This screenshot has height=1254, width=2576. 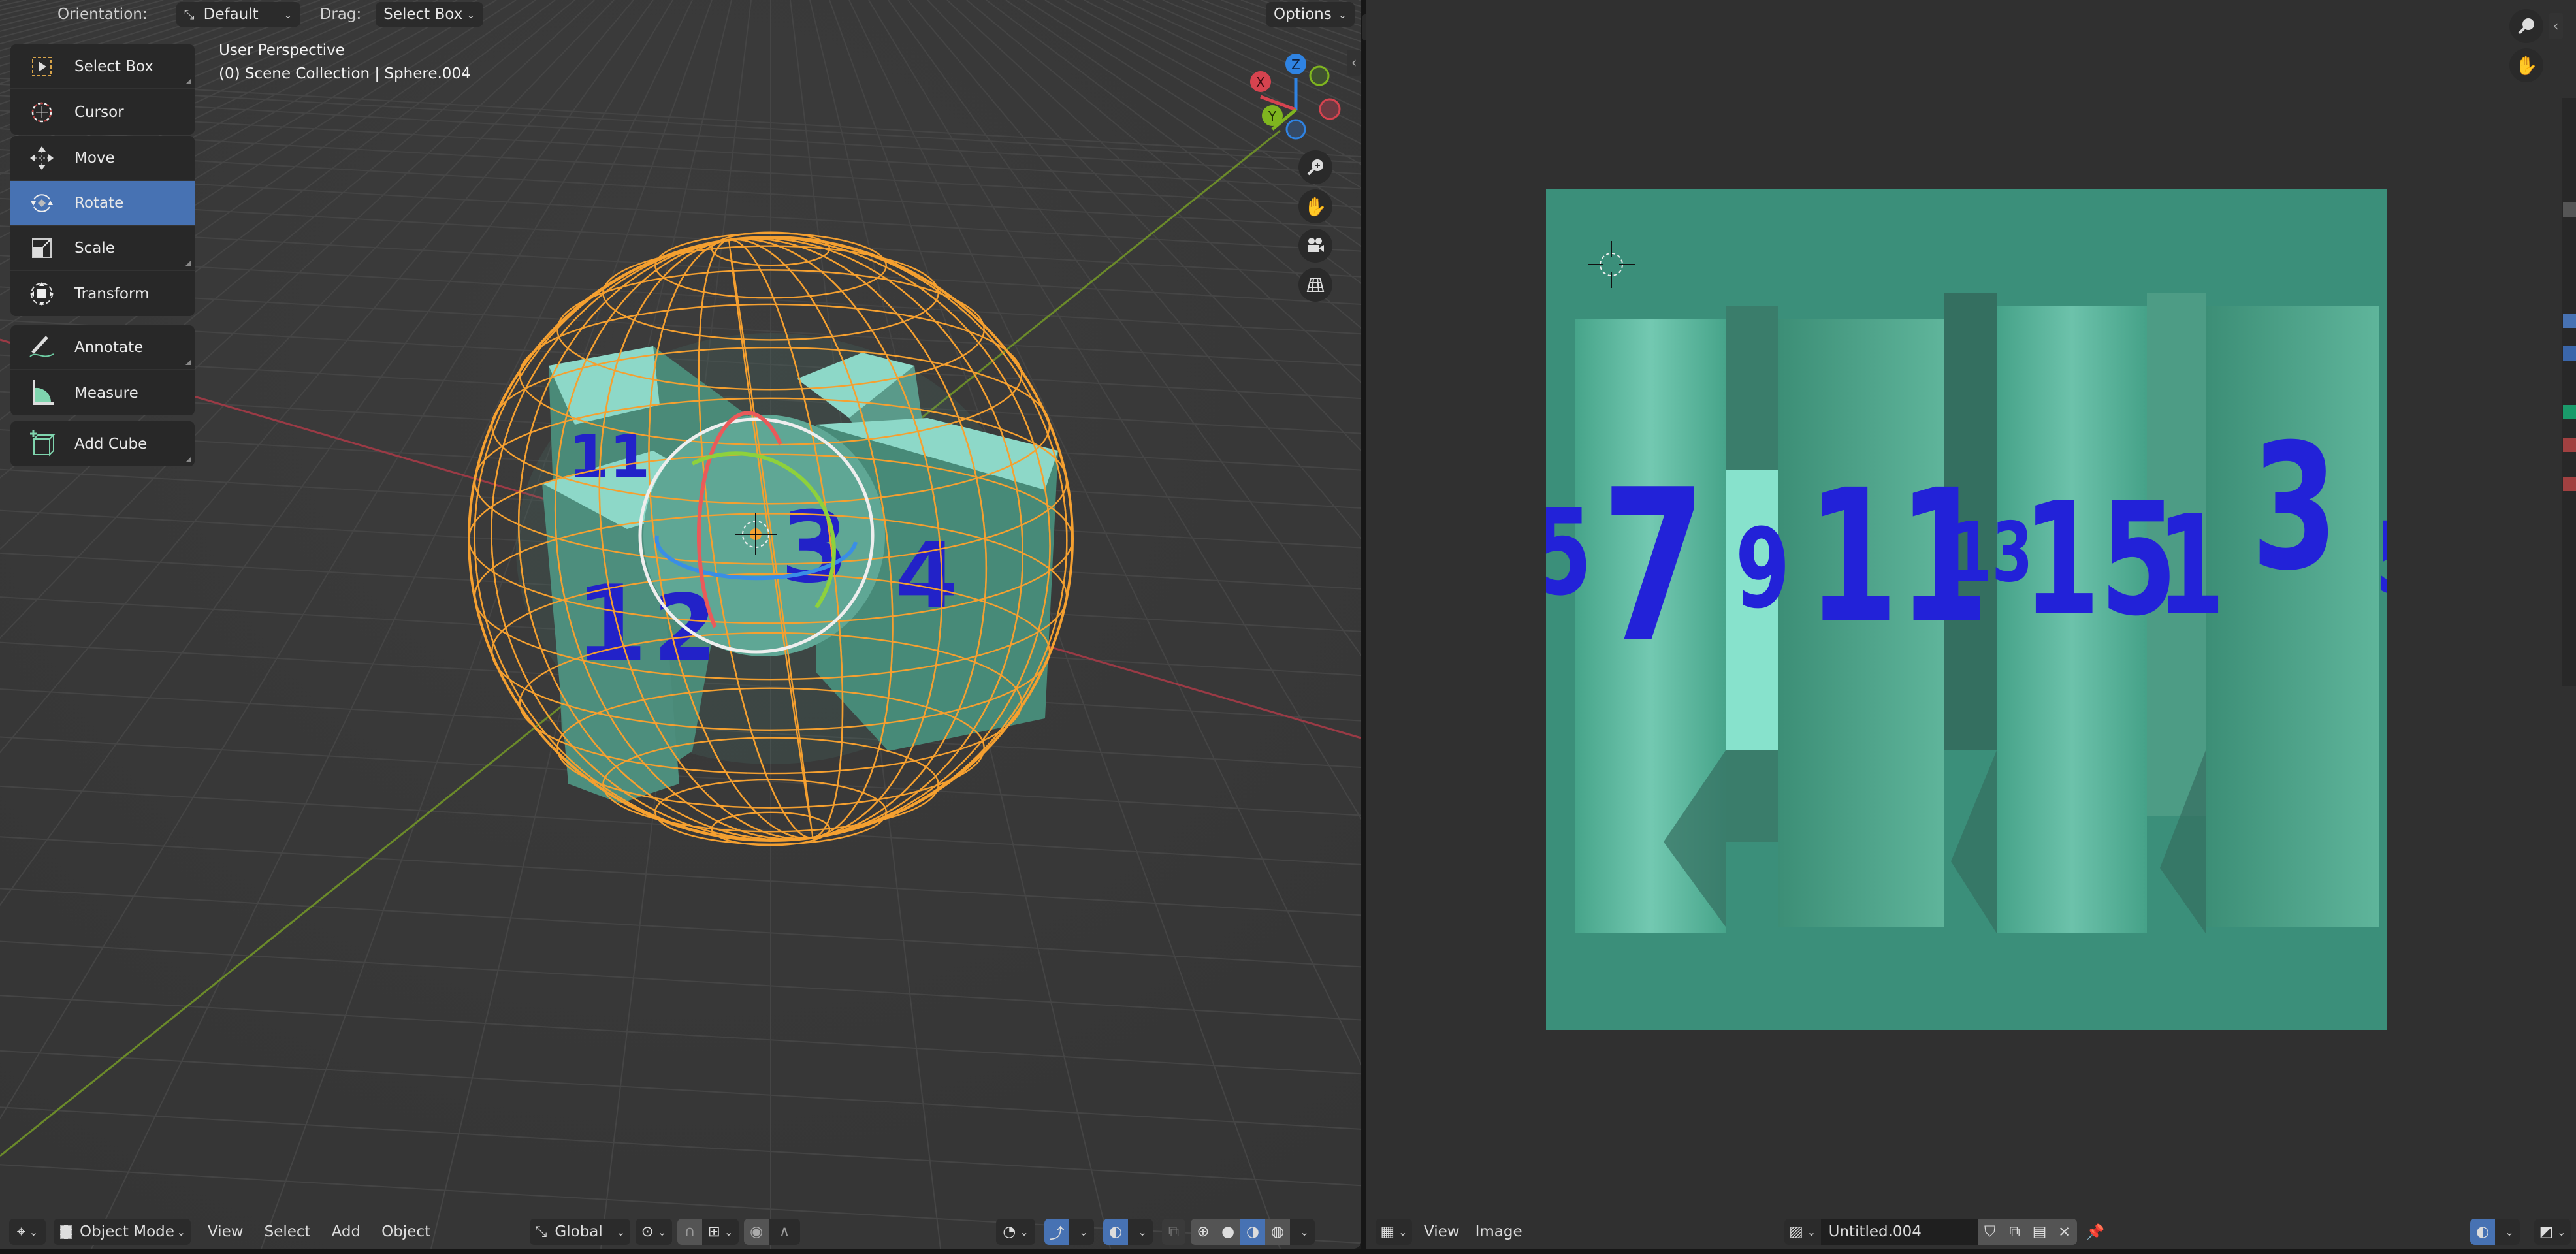 I want to click on new-image-button: ⧉, so click(x=2014, y=1232).